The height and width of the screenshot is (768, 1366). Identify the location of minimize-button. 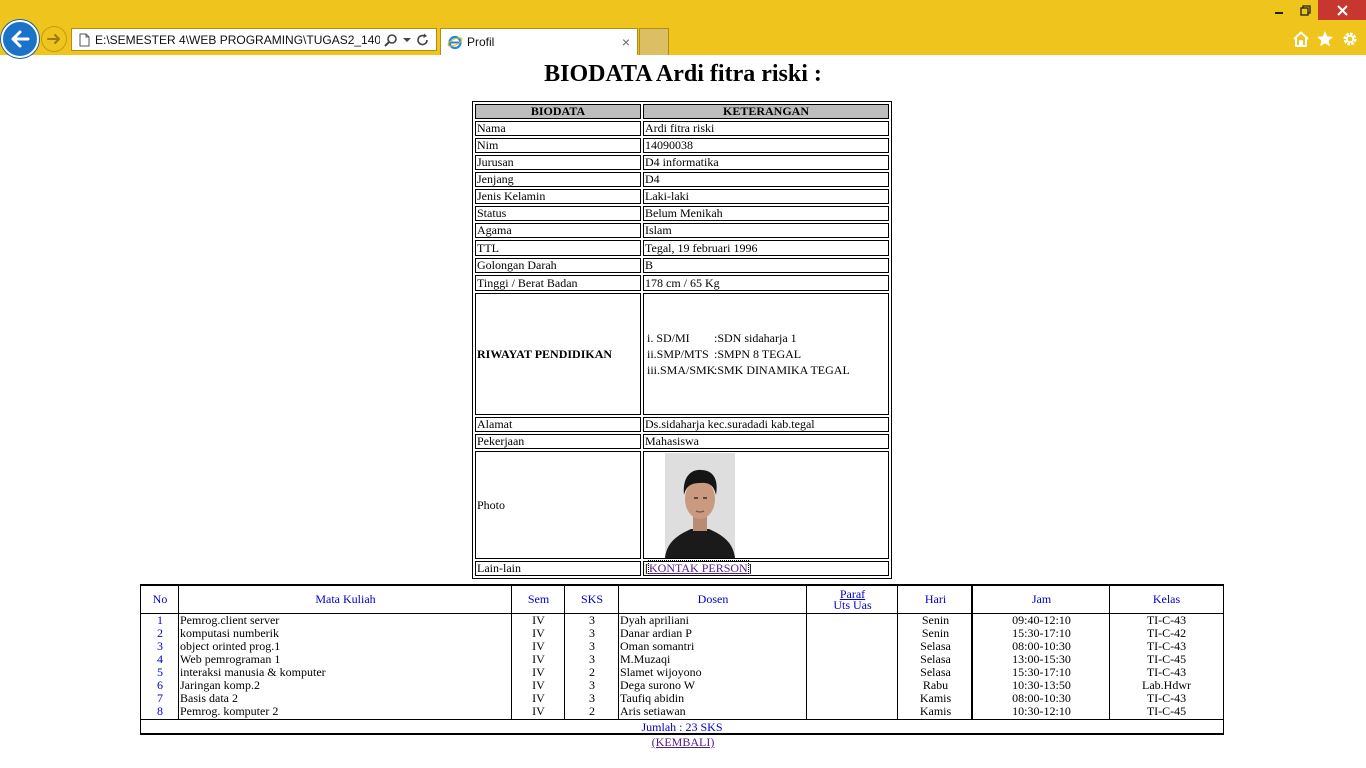
(1279, 10).